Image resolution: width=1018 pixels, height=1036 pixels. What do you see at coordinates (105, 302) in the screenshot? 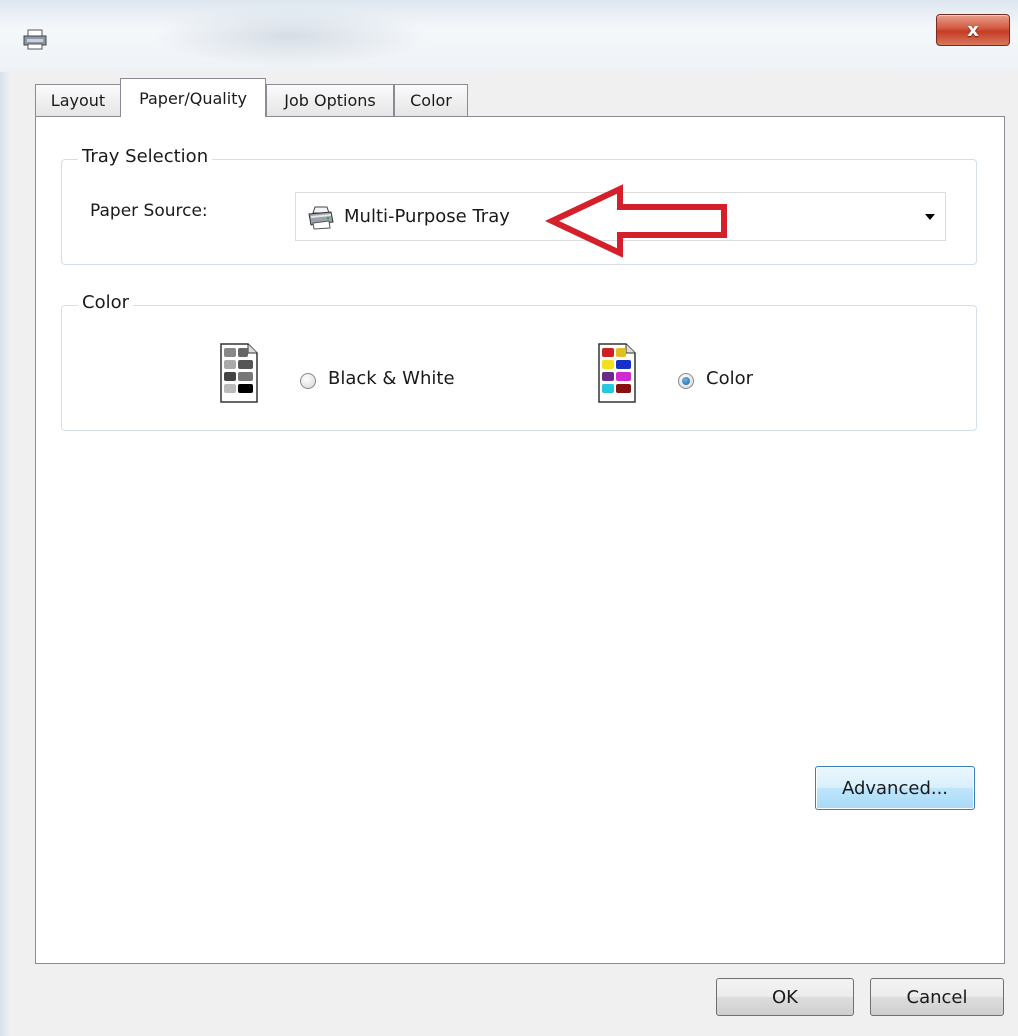
I see `color-legend: Color` at bounding box center [105, 302].